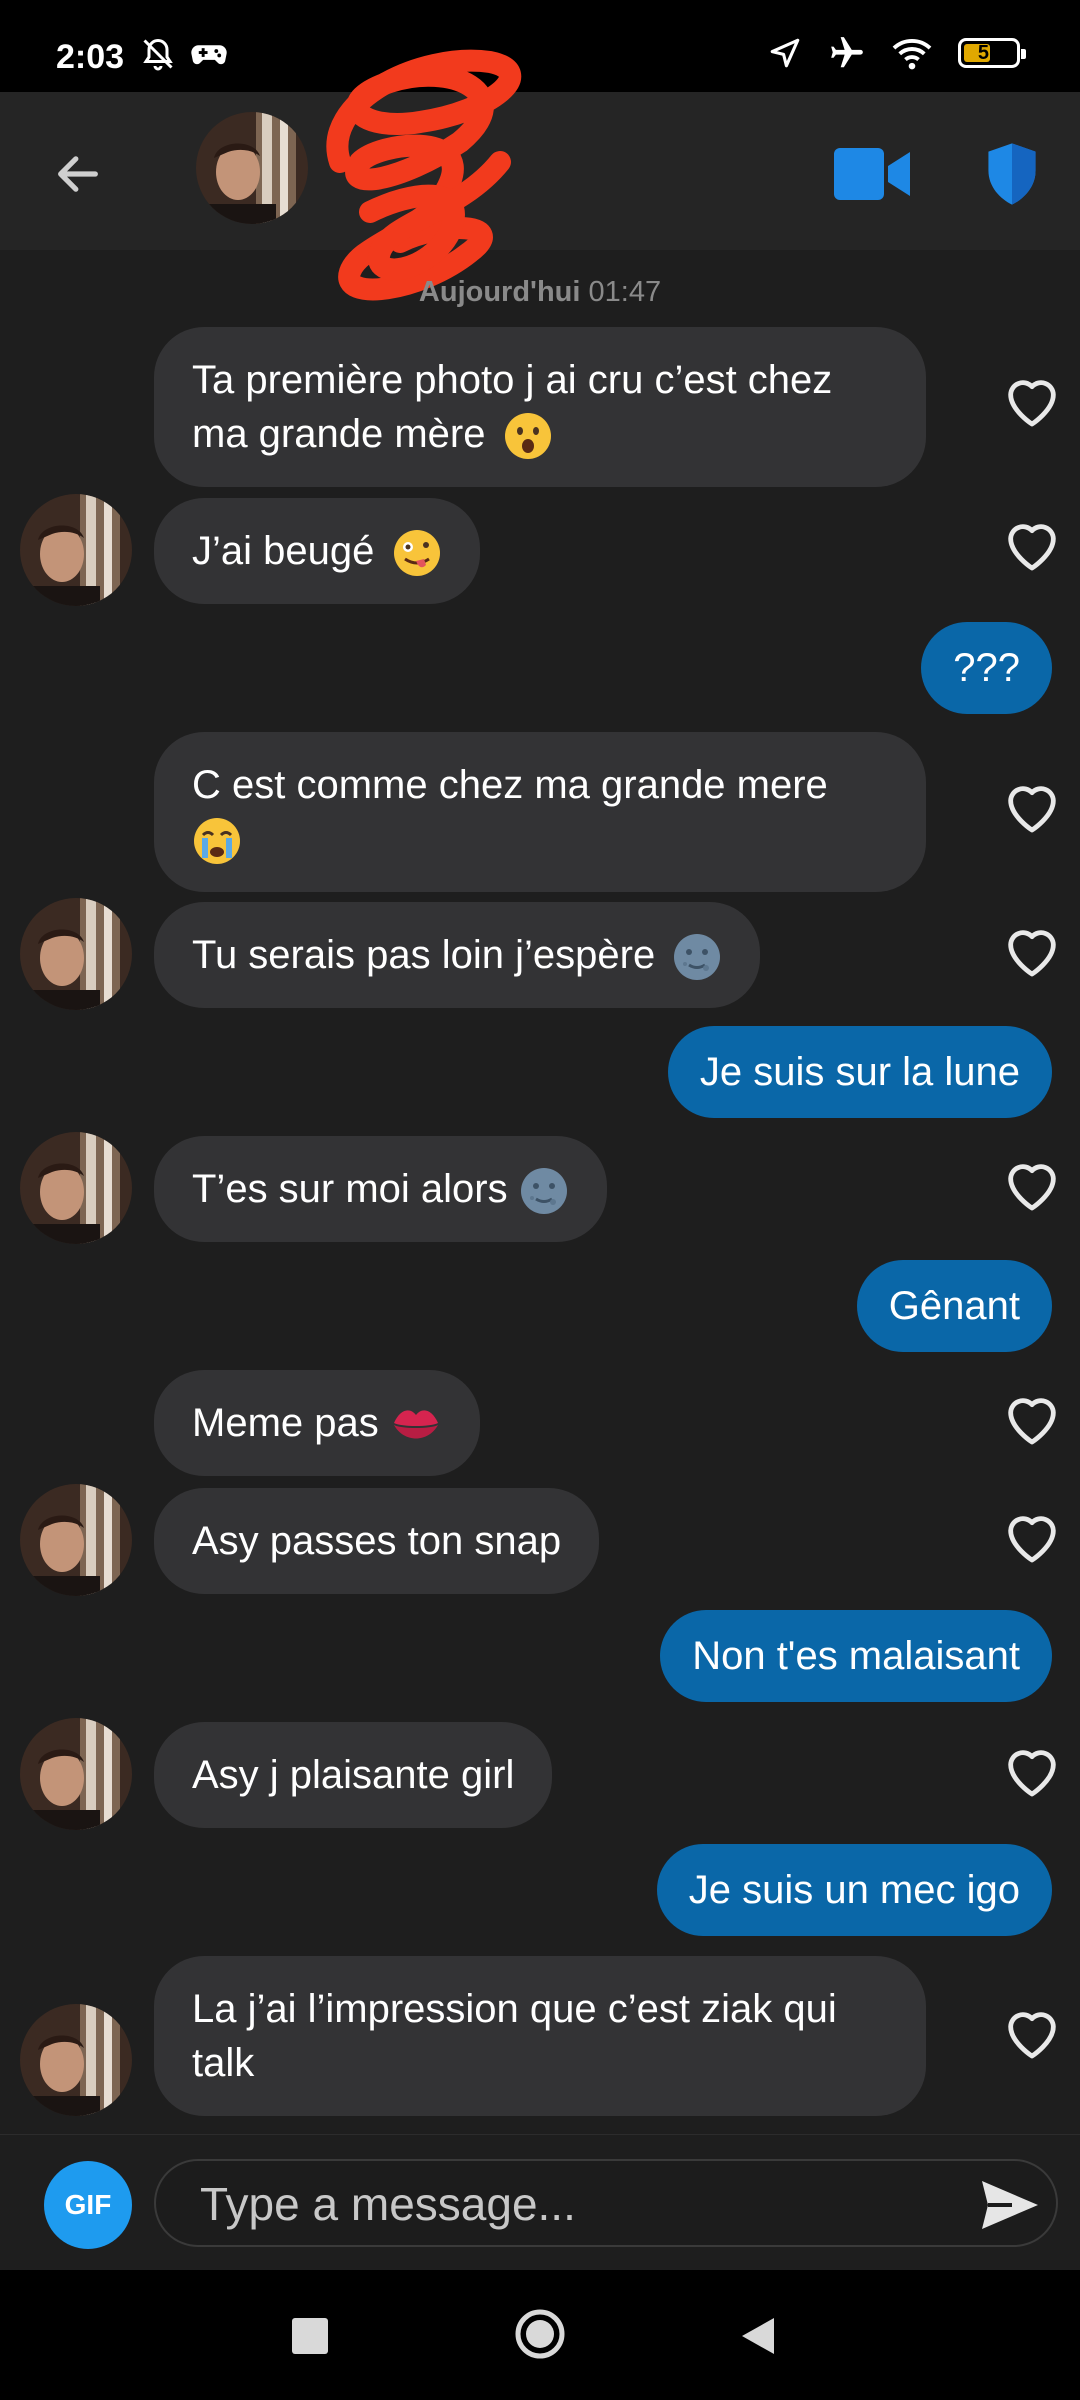 The width and height of the screenshot is (1080, 2400). What do you see at coordinates (912, 54) in the screenshot?
I see `wifi-icon` at bounding box center [912, 54].